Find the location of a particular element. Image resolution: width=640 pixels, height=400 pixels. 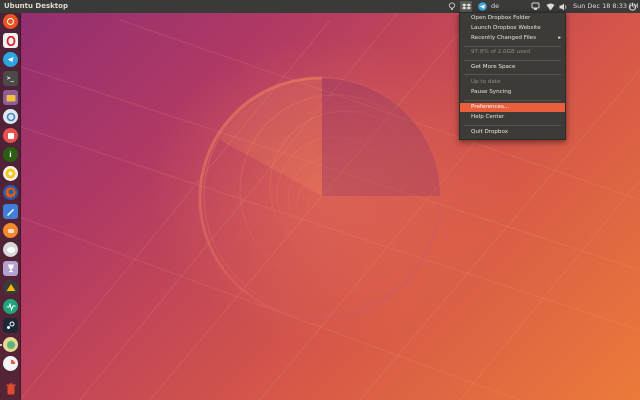

pie-chart-icon is located at coordinates (10, 363).